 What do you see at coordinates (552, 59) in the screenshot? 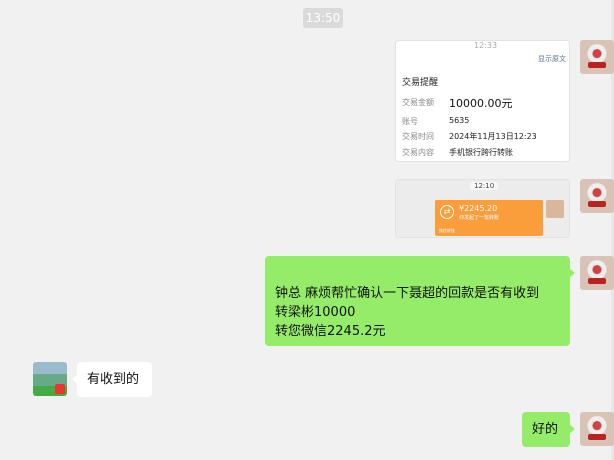
I see `view-original-link: 显示原文` at bounding box center [552, 59].